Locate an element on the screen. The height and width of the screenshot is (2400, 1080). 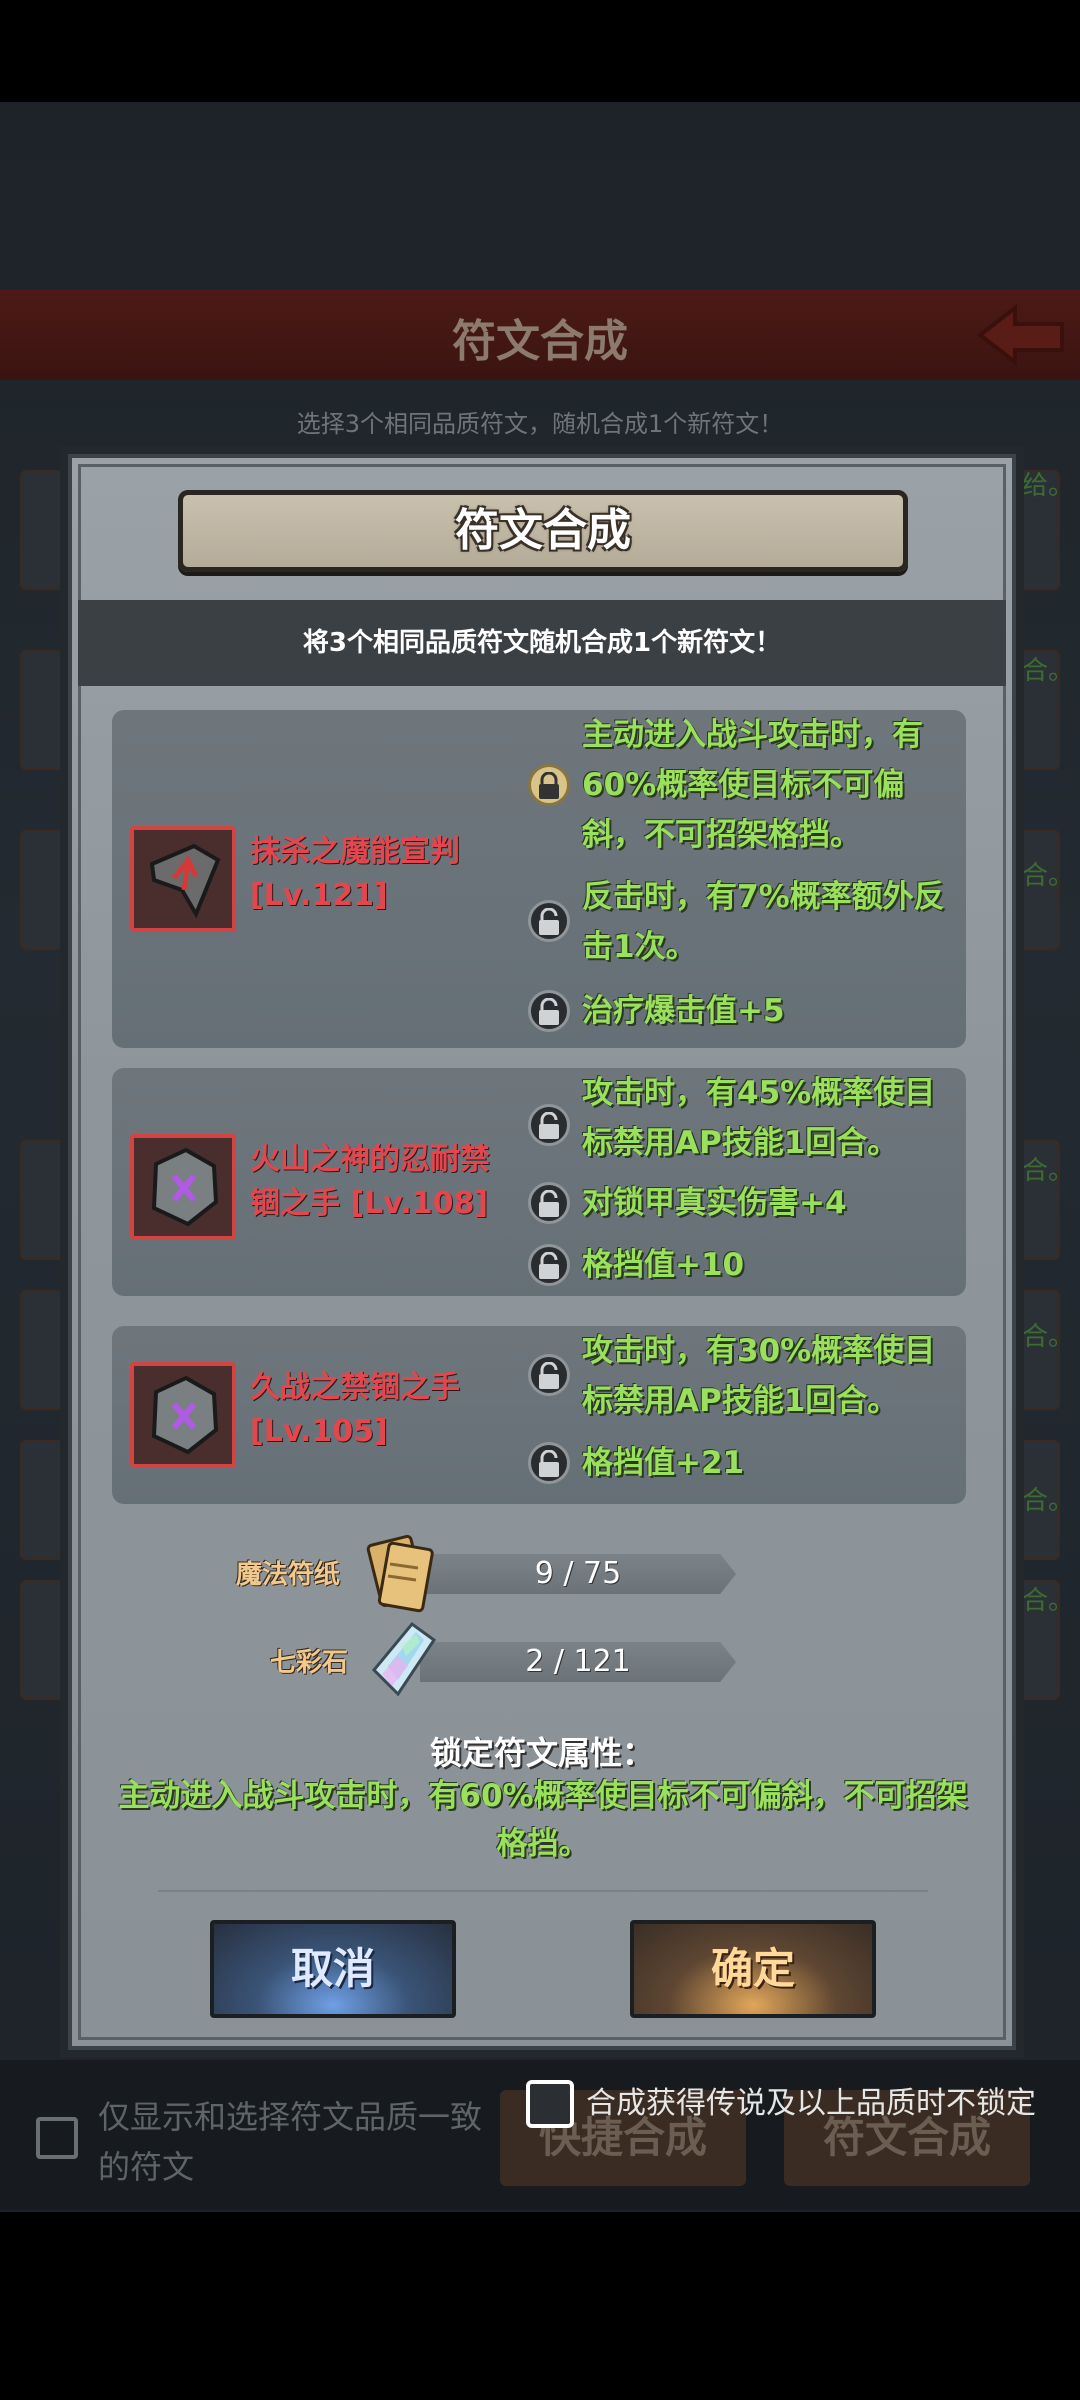
scroll-paper-icon is located at coordinates (399, 1575).